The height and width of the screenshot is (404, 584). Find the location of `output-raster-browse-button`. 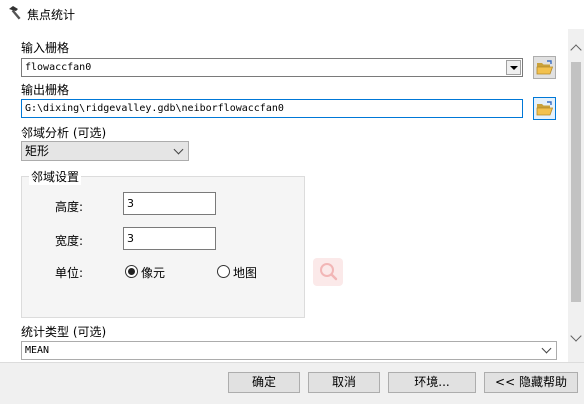

output-raster-browse-button is located at coordinates (544, 108).